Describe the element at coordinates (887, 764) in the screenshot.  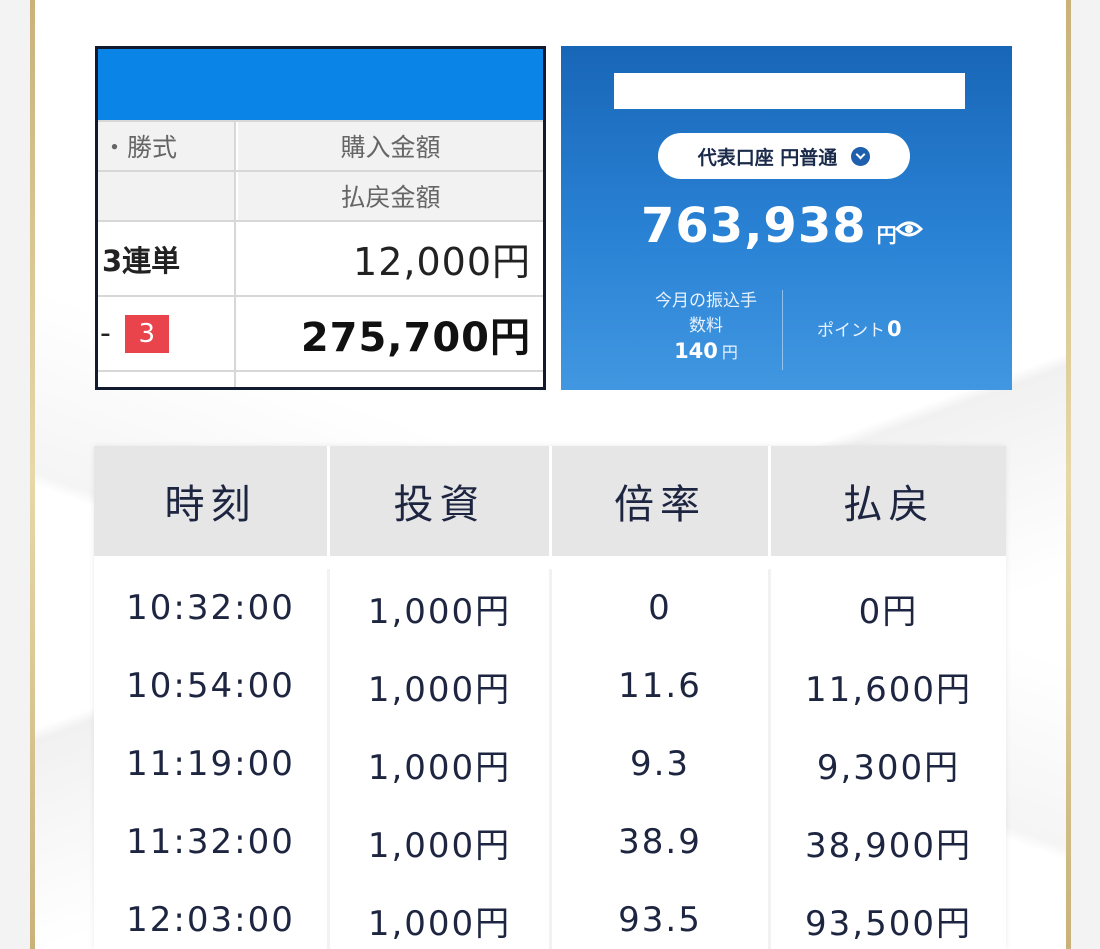
I see `cell-payout: 9,300円` at that location.